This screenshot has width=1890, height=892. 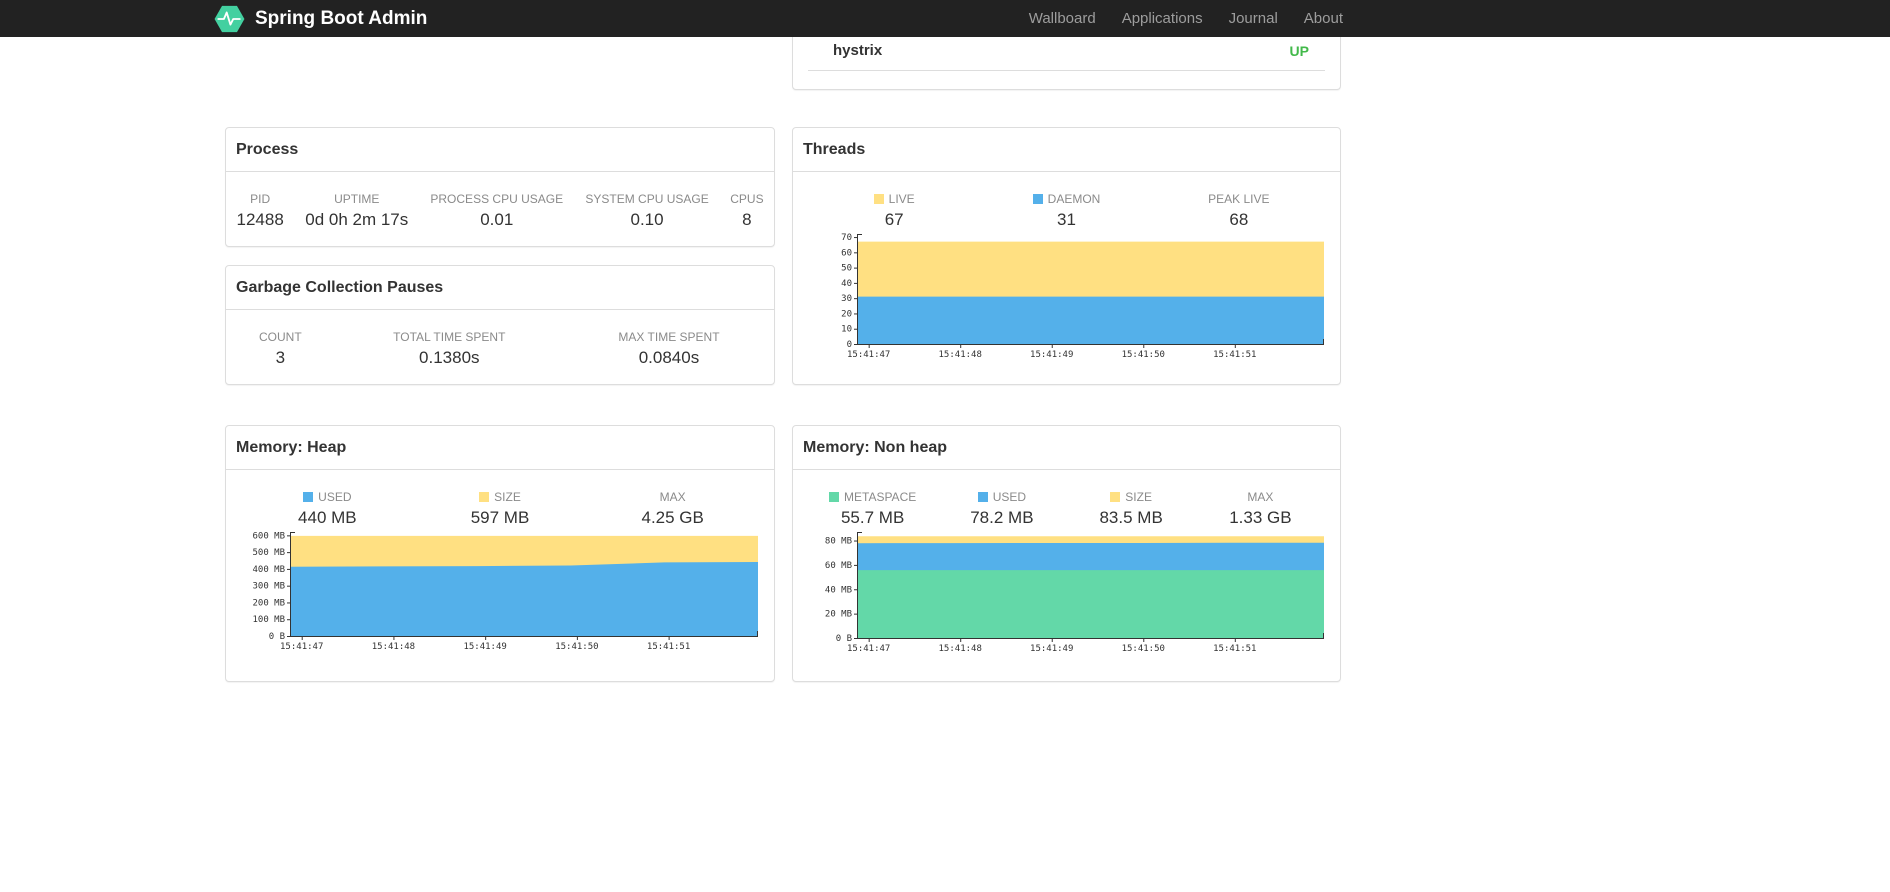 I want to click on daemon-swatch-icon, so click(x=1037, y=199).